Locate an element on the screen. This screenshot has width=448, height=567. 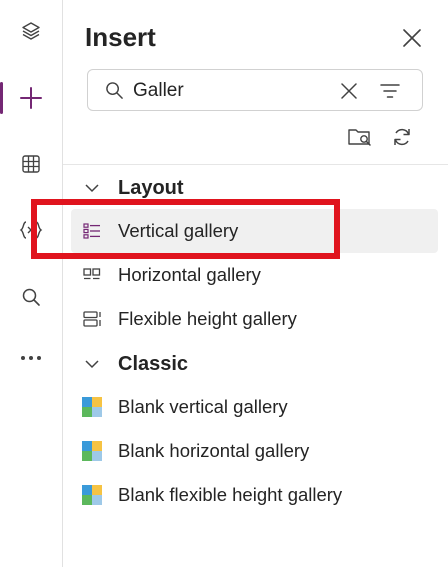
table-icon is located at coordinates (31, 164).